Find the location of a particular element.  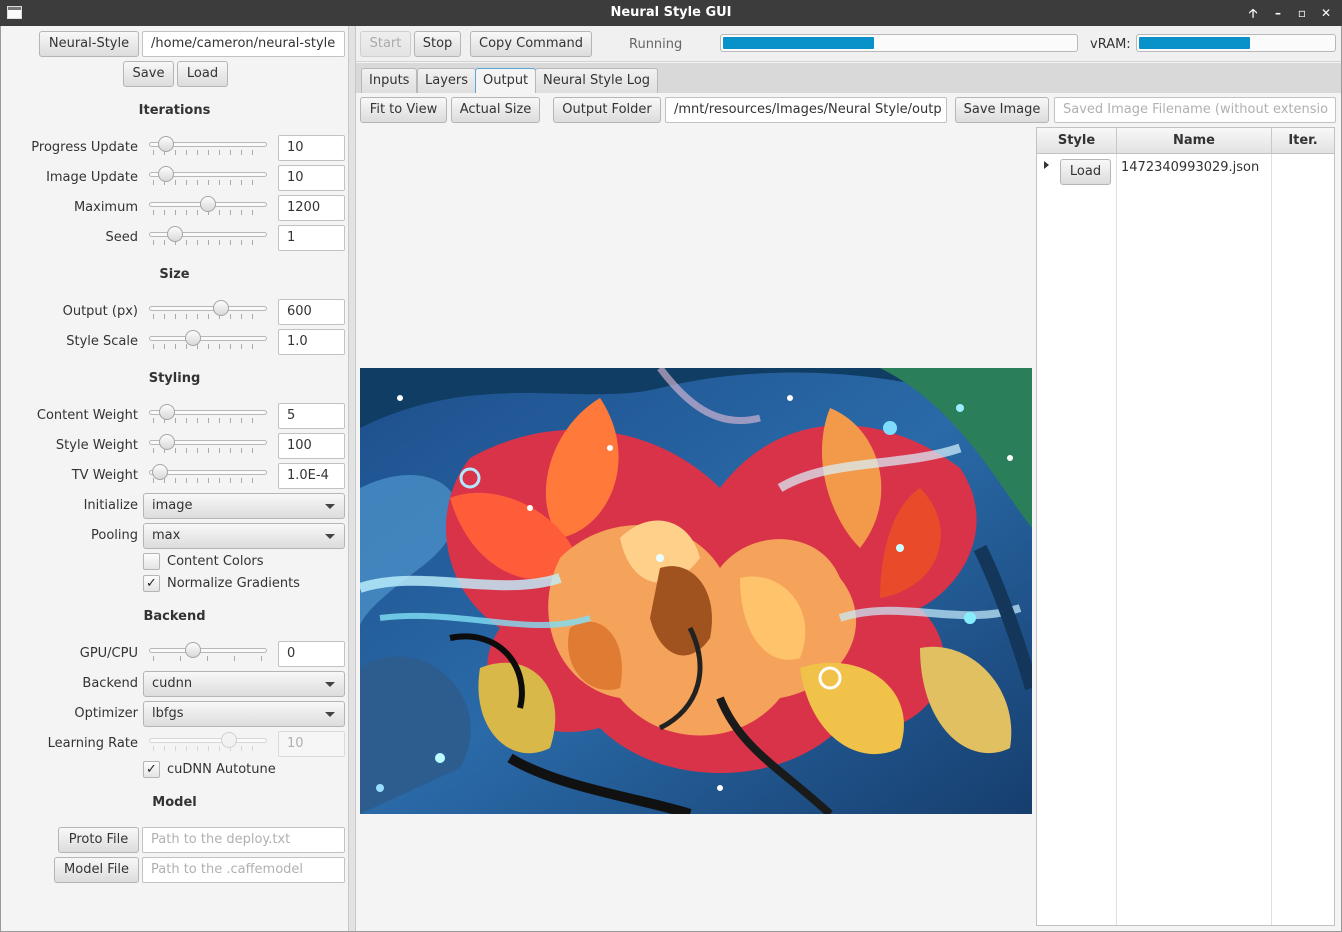

title-bar: Neural Style GUI 🡡 – ▫ ✕ is located at coordinates (671, 13).